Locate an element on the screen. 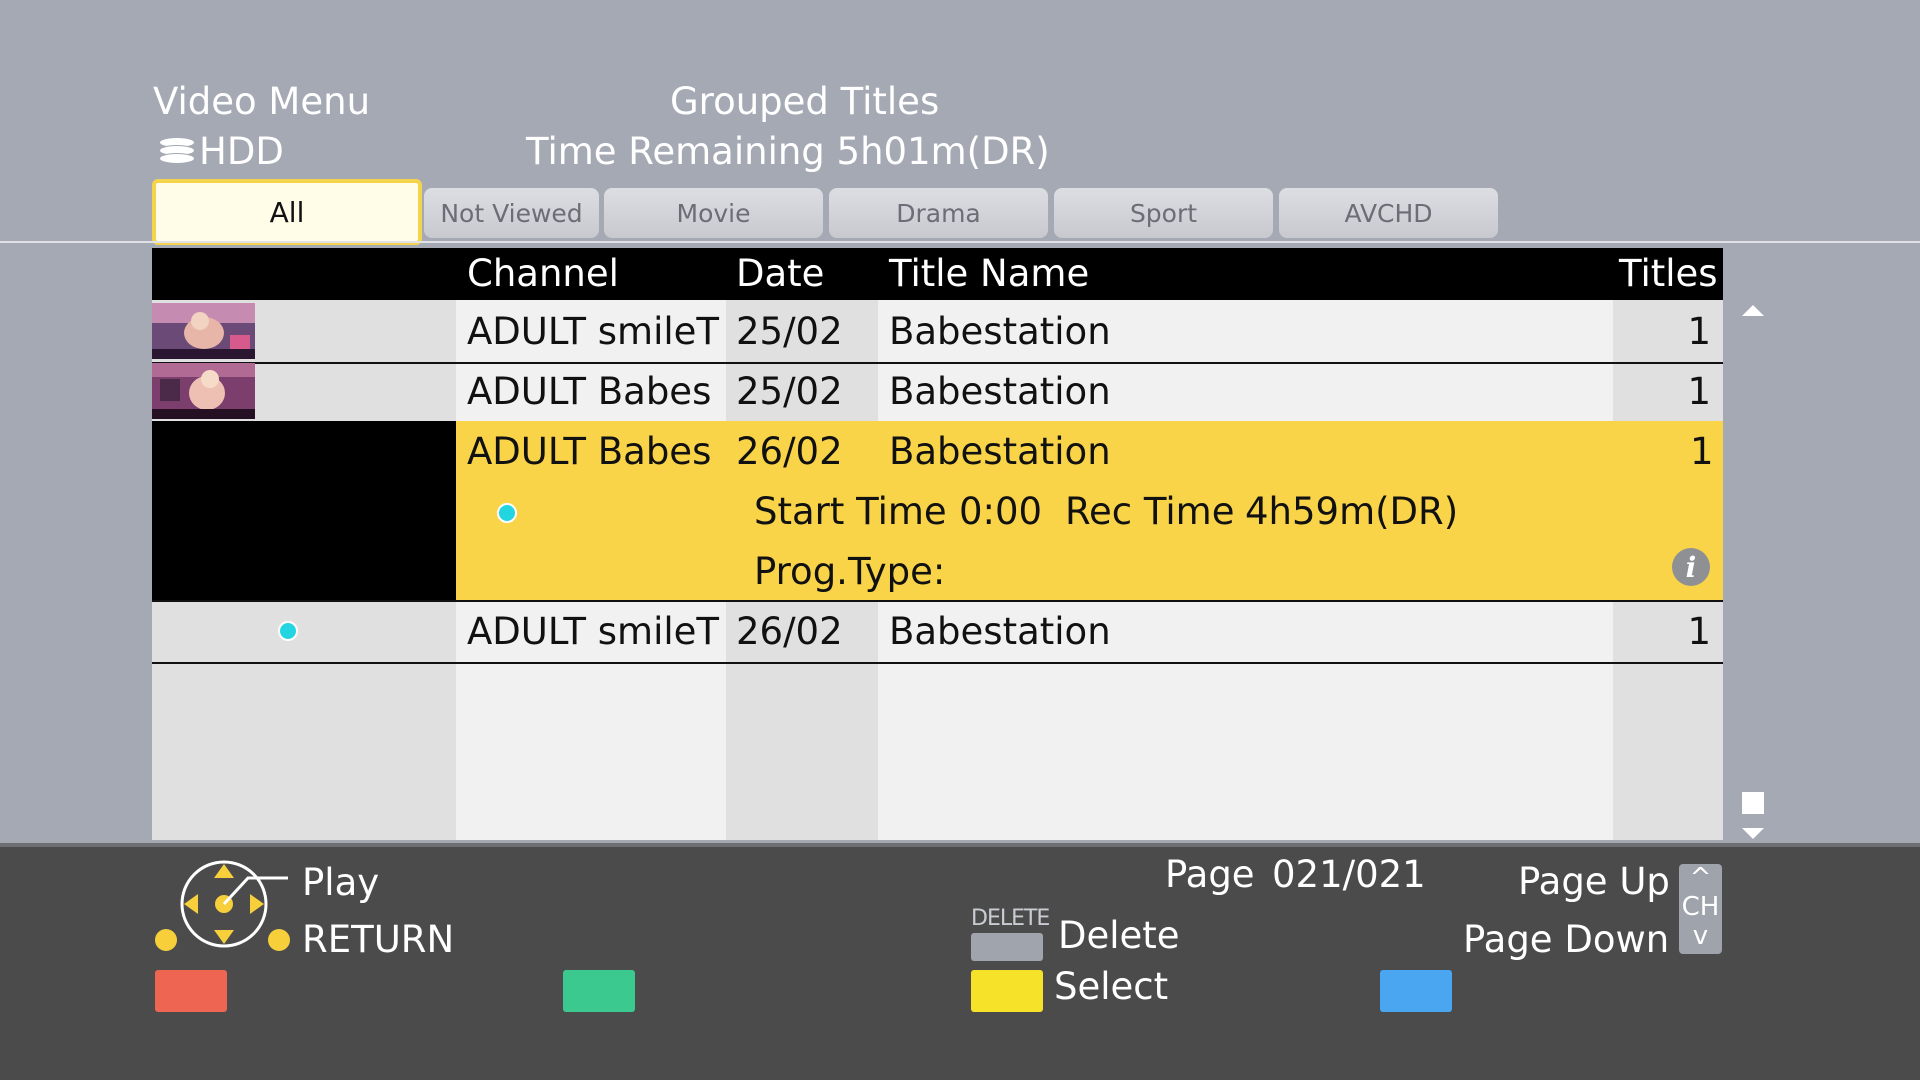  tab-all: All is located at coordinates (287, 212).